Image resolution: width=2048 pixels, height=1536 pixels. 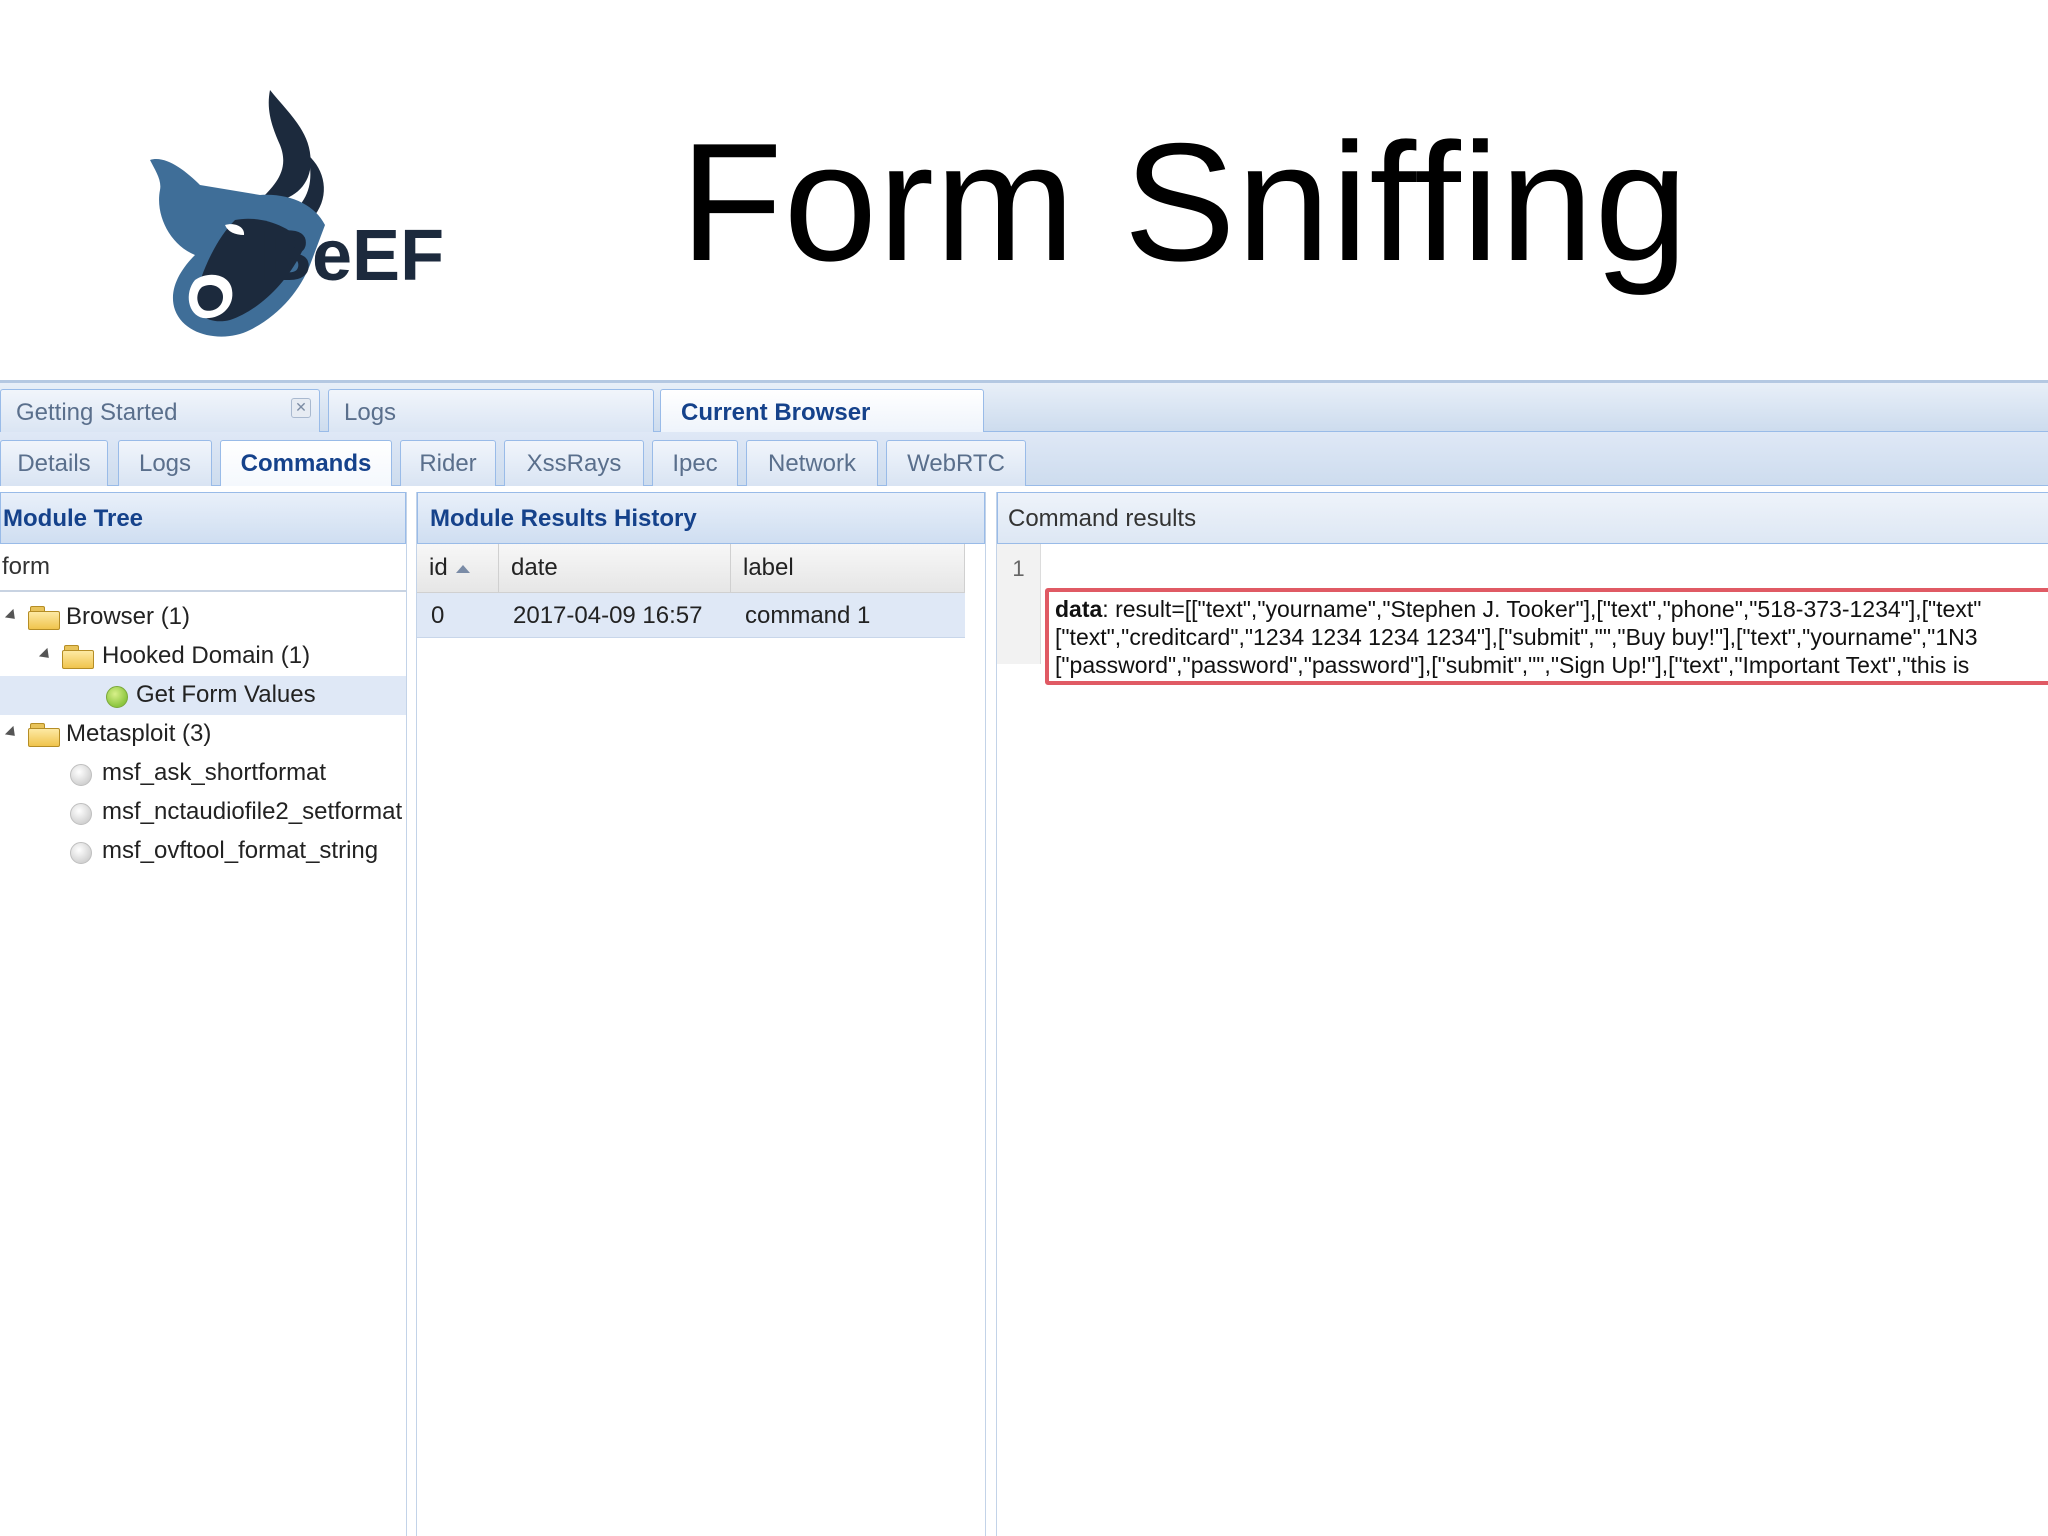 I want to click on tab-label: Logs, so click(x=370, y=412).